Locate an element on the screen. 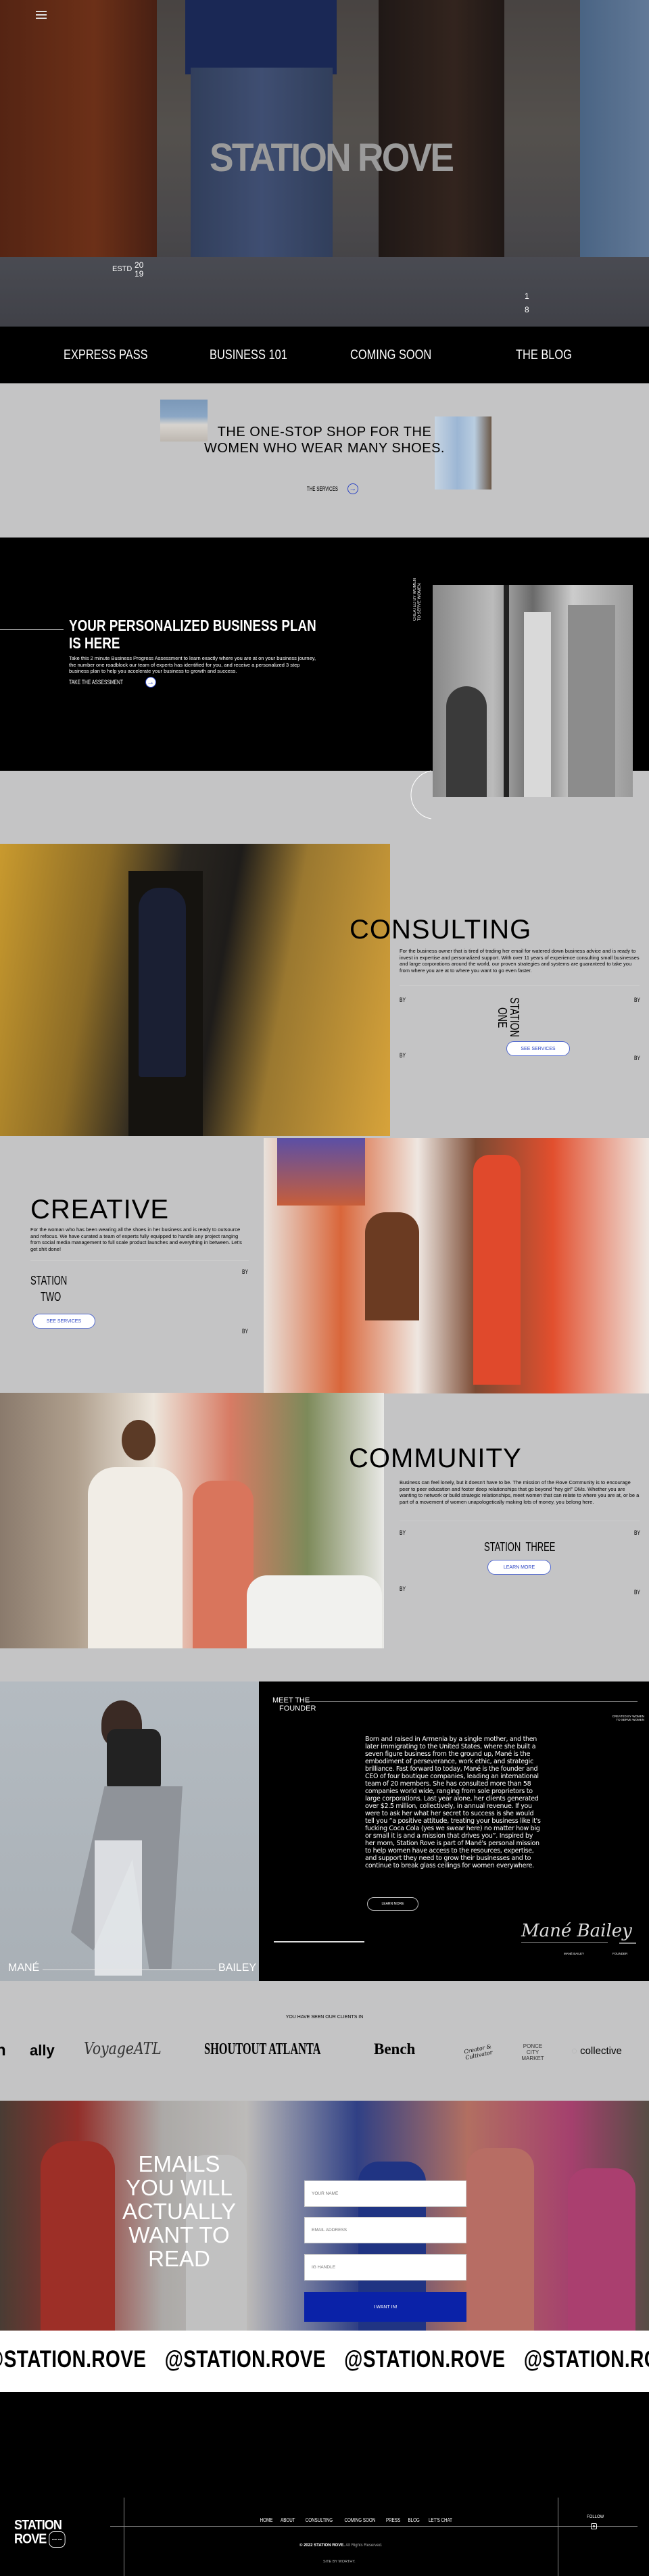 The image size is (649, 2576). creative-photo-train is located at coordinates (456, 1265).